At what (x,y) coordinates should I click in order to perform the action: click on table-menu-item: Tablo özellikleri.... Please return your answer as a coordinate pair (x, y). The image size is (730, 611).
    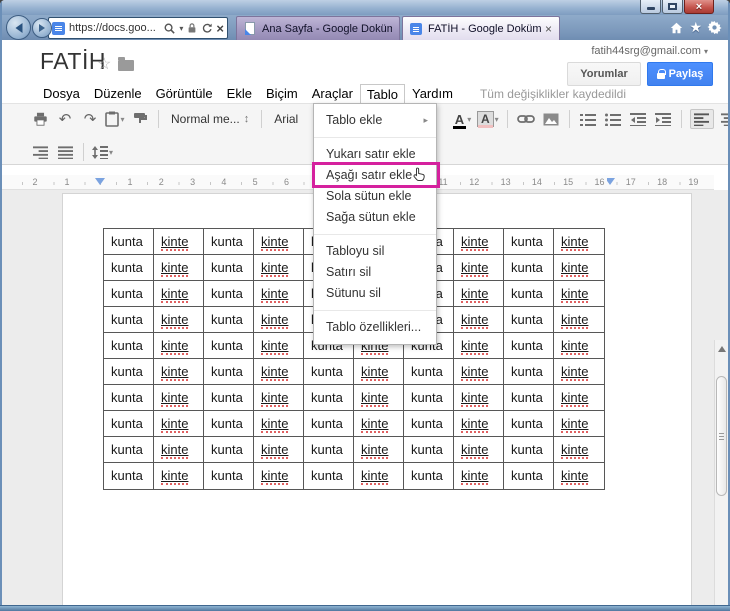
    Looking at the image, I should click on (375, 327).